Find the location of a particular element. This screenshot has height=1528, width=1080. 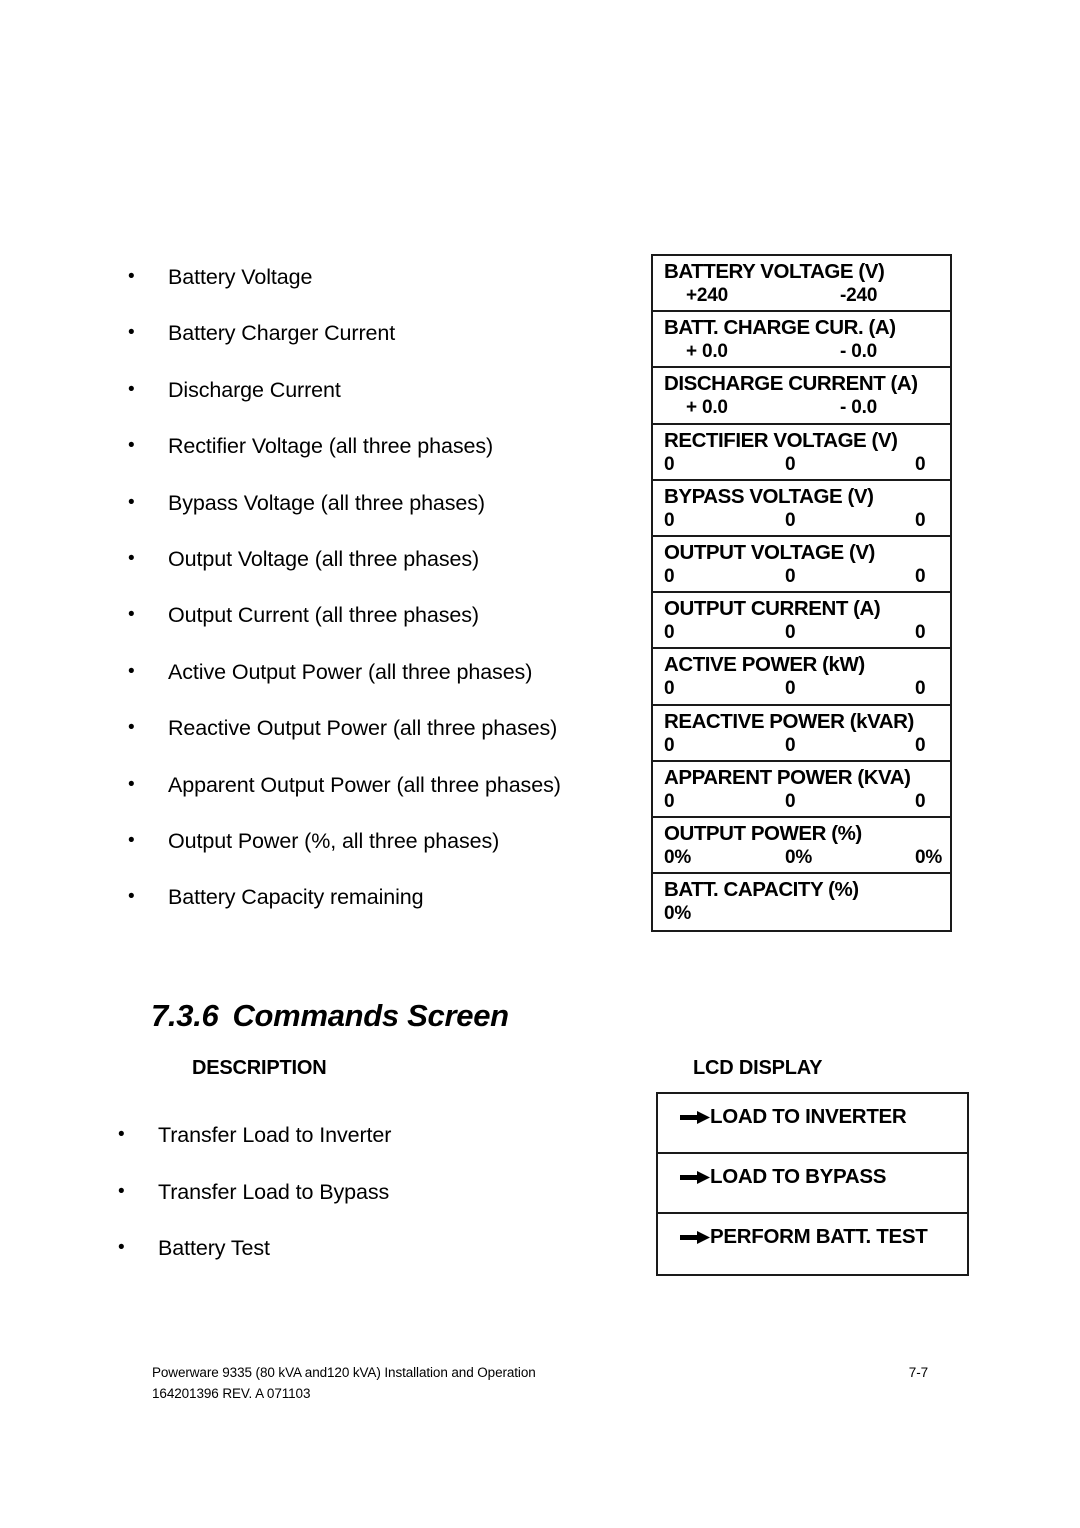

command-label: PERFORM BATT. TEST is located at coordinates (819, 1236).